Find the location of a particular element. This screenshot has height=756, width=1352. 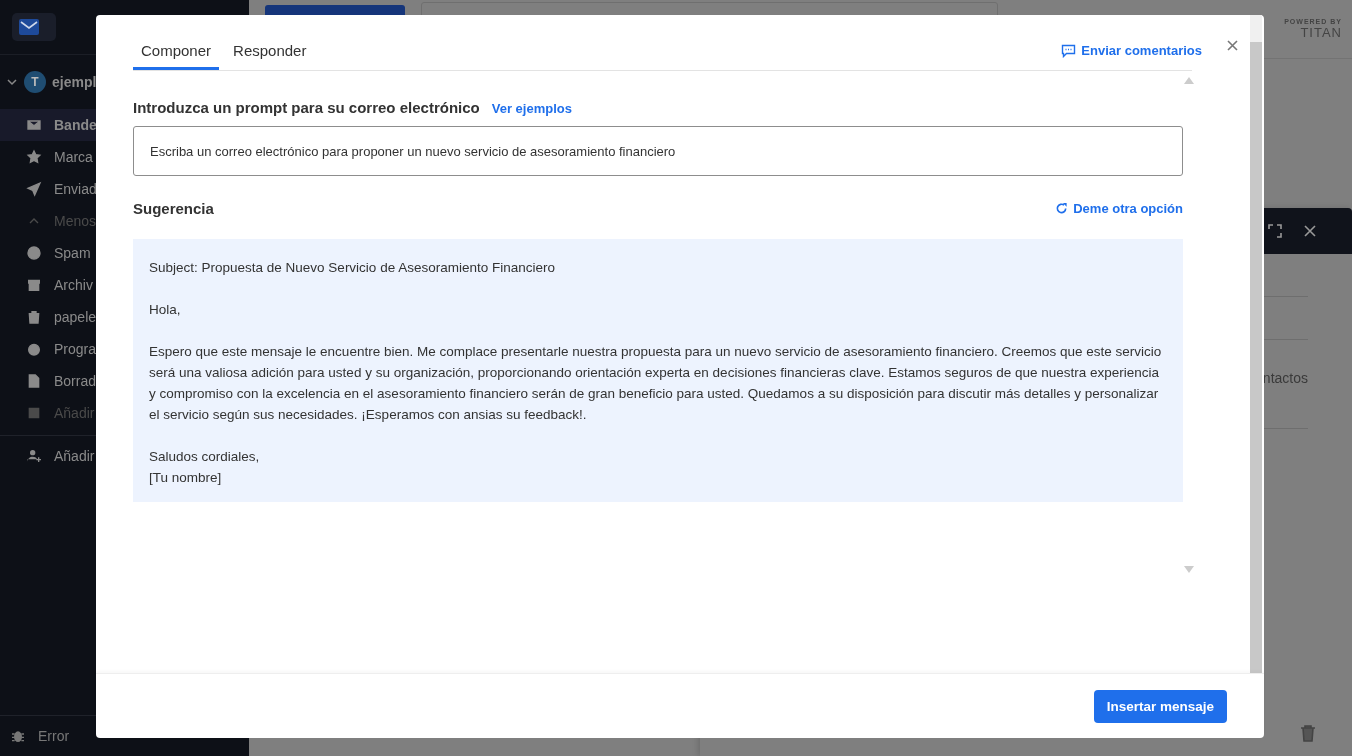

suggestion-text: Subject: Propuesta de Nuevo Servicio de Asesoramiento Financiero is located at coordinates (352, 268).